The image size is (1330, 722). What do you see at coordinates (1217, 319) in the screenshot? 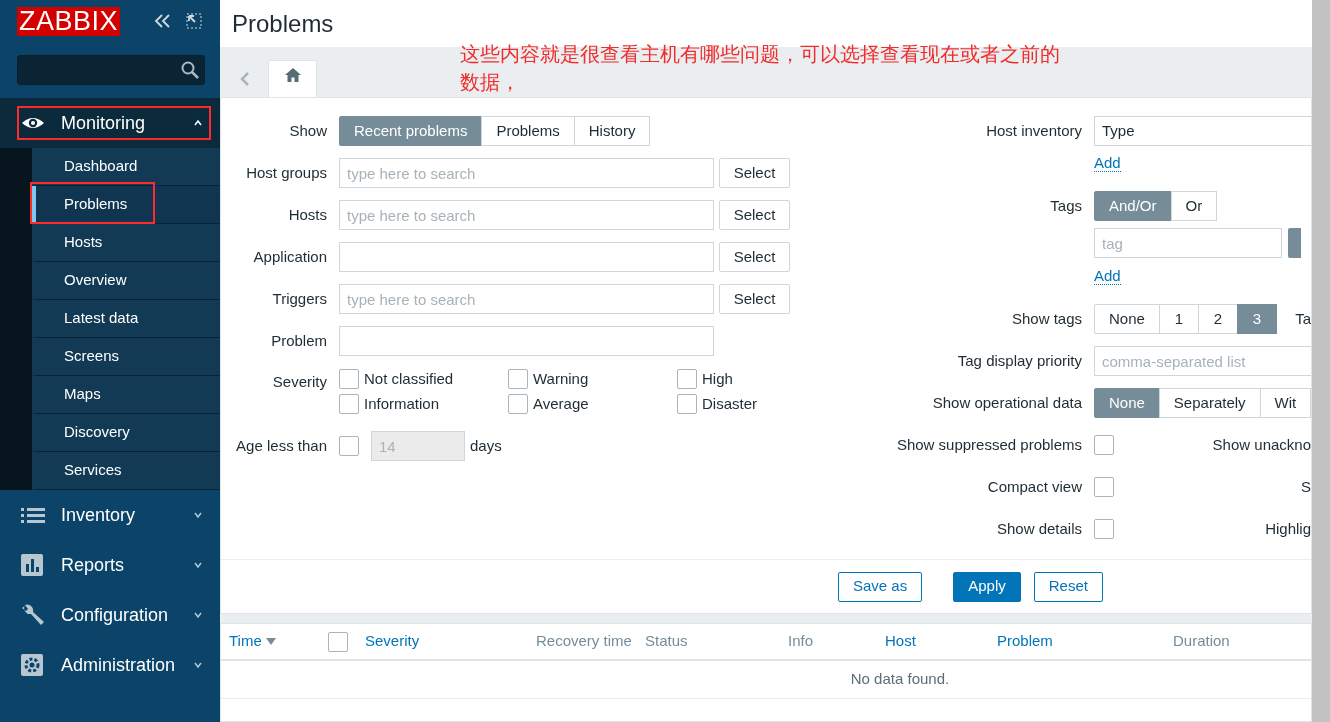
I see `segment-option: 2` at bounding box center [1217, 319].